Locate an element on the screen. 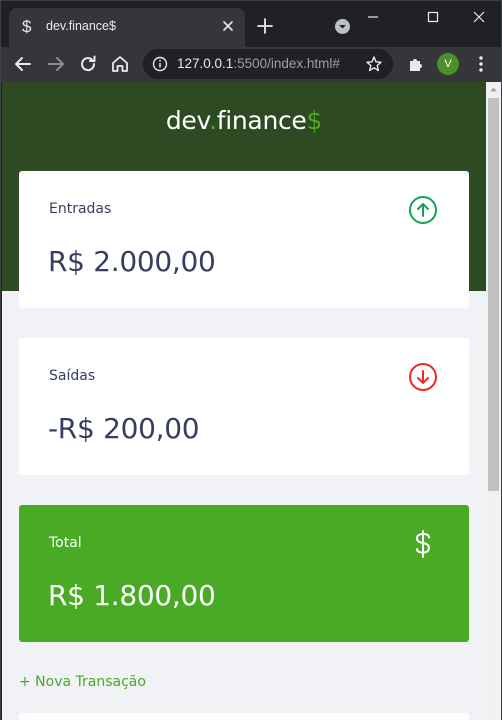  arrow-down-circle-icon is located at coordinates (423, 377).